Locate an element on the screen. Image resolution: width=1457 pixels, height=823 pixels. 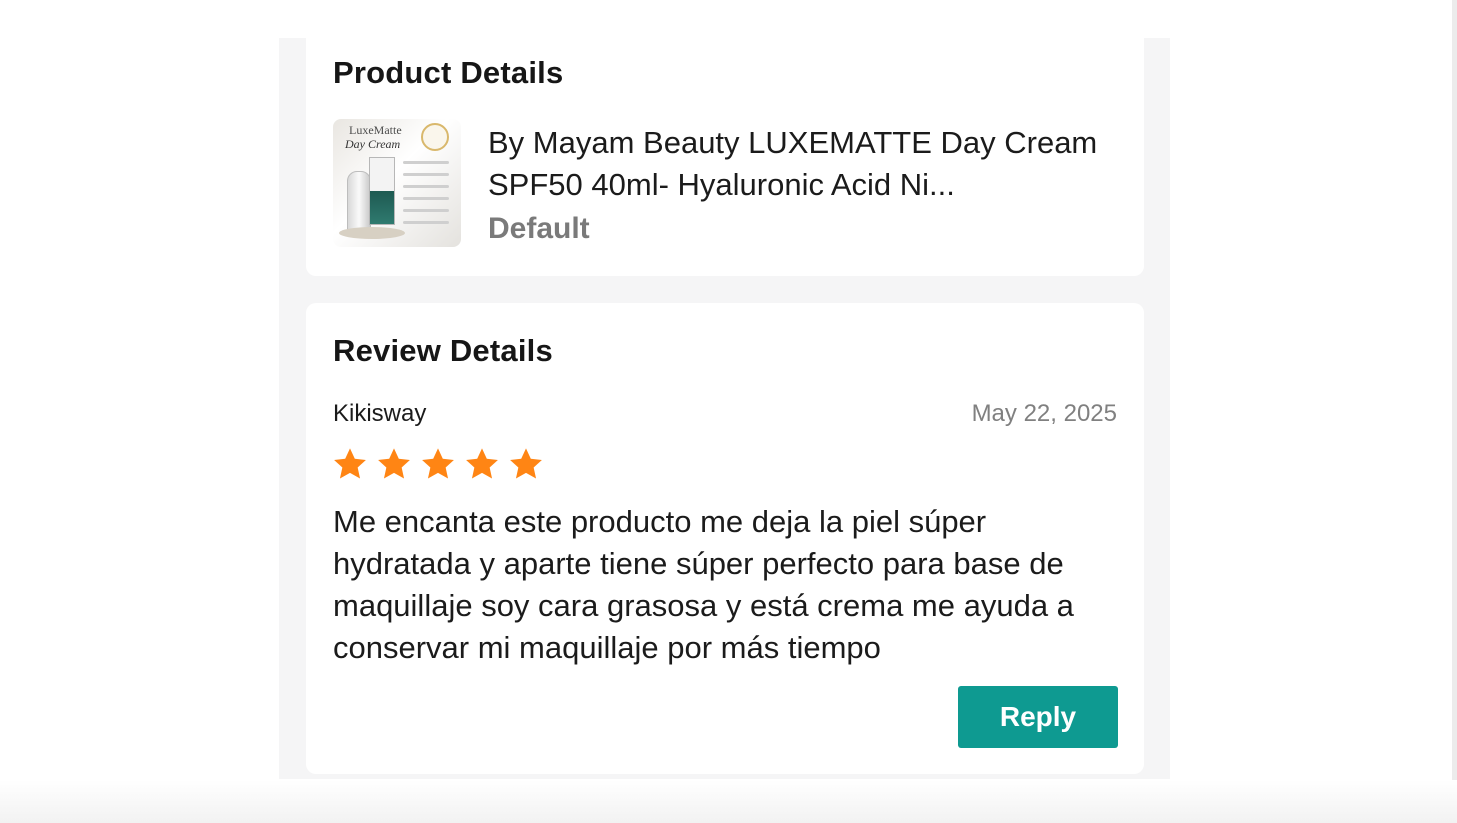
thumbnail-brand-text: LuxeMatte is located at coordinates (375, 130).